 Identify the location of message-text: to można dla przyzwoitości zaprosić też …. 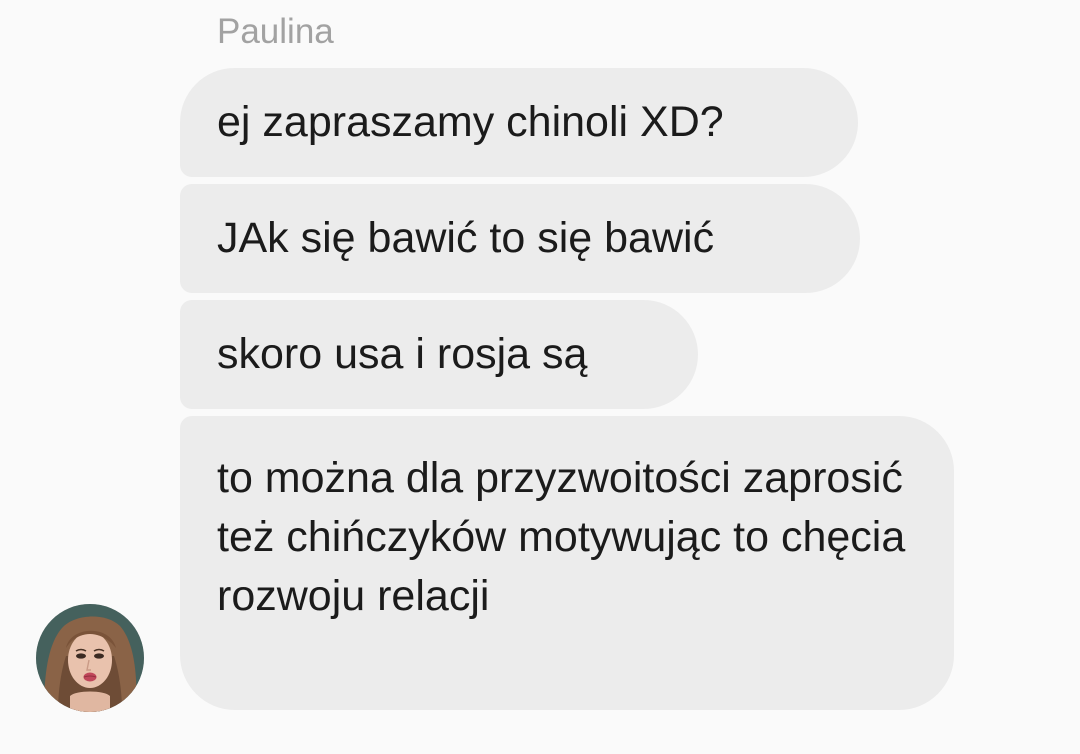
(561, 537).